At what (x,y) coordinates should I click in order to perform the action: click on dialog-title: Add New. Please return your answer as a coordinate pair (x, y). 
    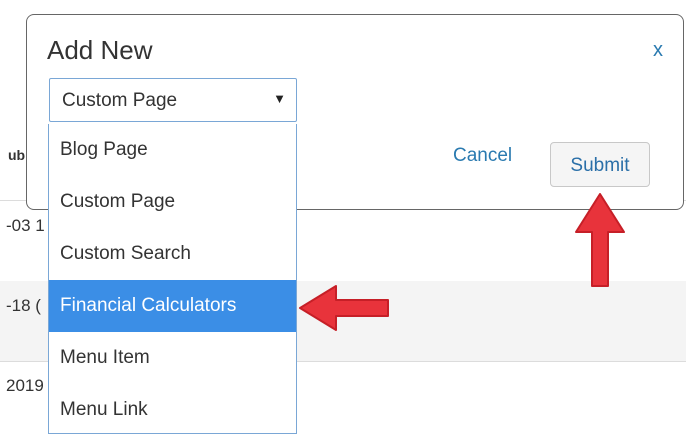
    Looking at the image, I should click on (100, 50).